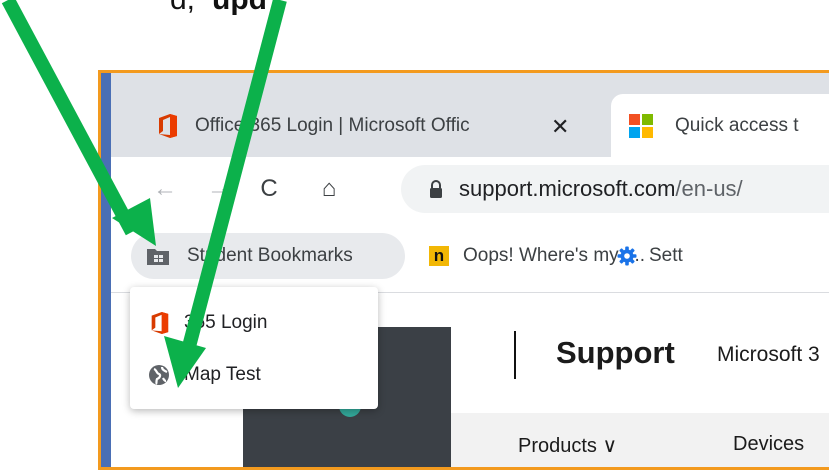 This screenshot has height=470, width=829. I want to click on url-path: /en-us/, so click(709, 188).